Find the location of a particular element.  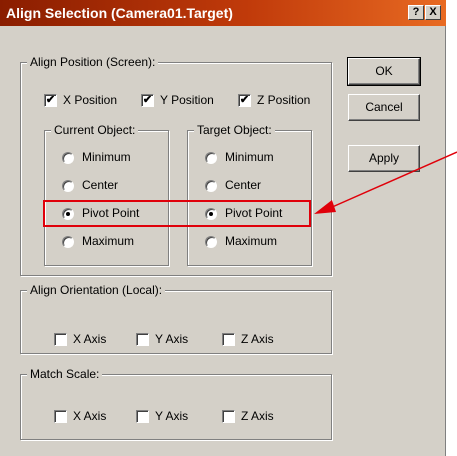

help-button: ? is located at coordinates (416, 12).